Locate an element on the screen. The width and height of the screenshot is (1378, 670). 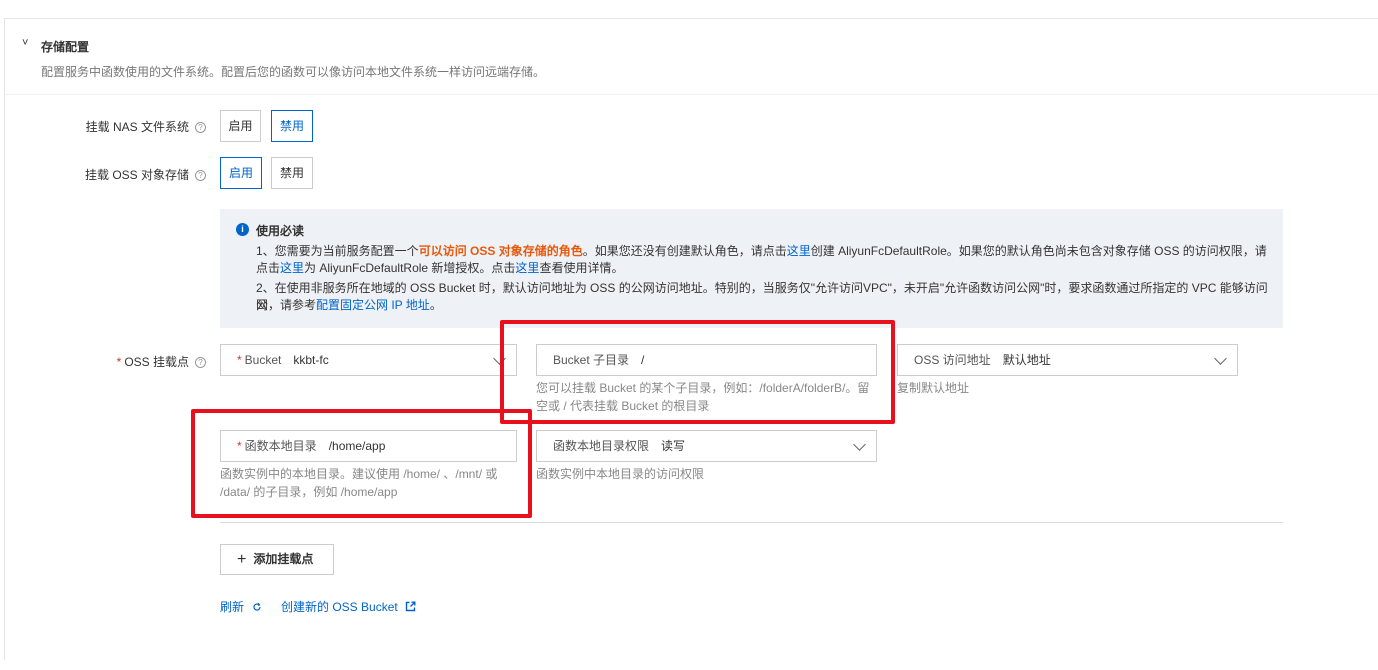
add-mount-label: 添加挂载点 is located at coordinates (283, 559).